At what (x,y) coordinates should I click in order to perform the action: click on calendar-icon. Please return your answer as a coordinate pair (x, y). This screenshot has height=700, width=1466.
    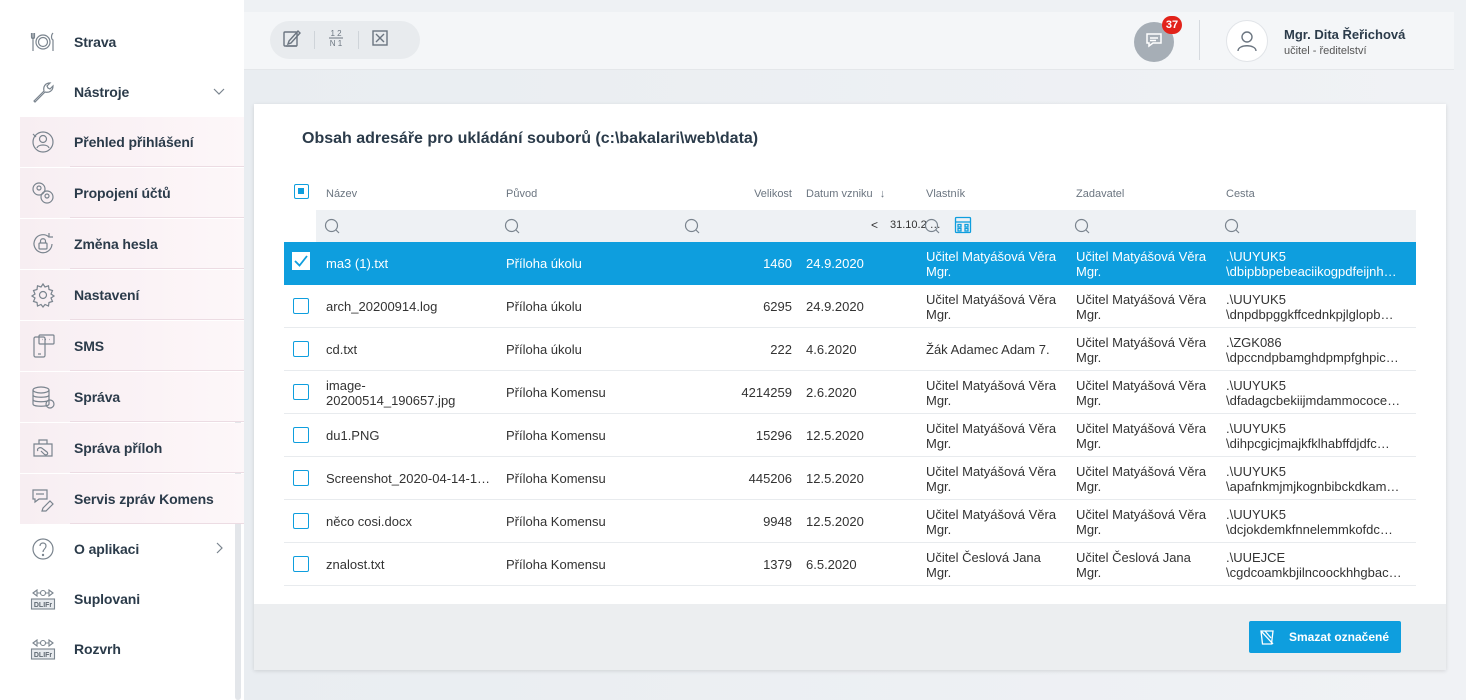
    Looking at the image, I should click on (963, 225).